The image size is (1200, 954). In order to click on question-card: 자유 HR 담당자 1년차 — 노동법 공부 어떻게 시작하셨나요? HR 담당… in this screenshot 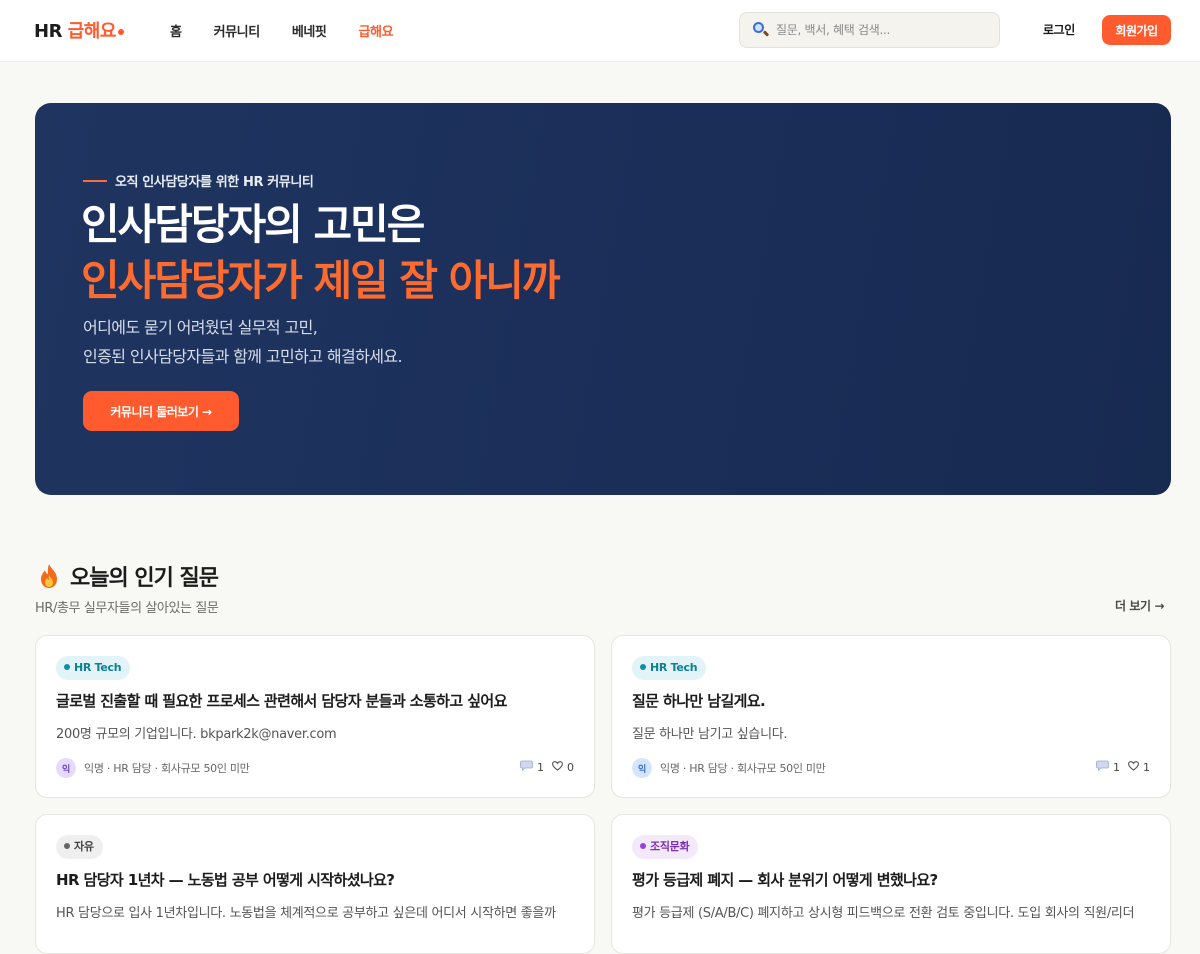, I will do `click(315, 884)`.